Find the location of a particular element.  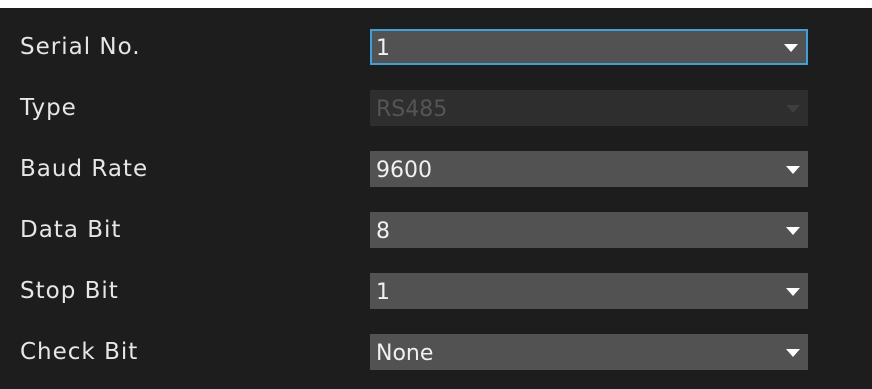

data-bit-dropdown: 8 is located at coordinates (589, 230).